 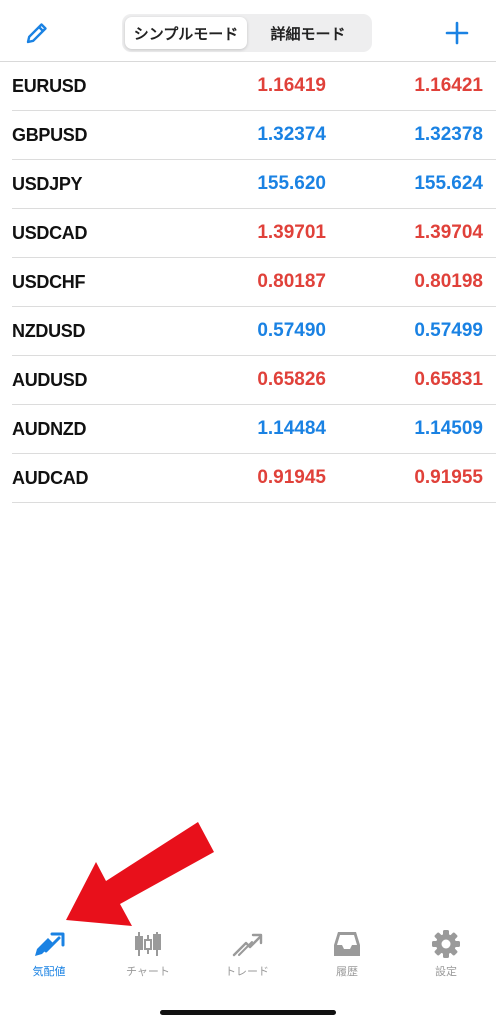 I want to click on tab-quotes: 気配値, so click(x=49, y=959).